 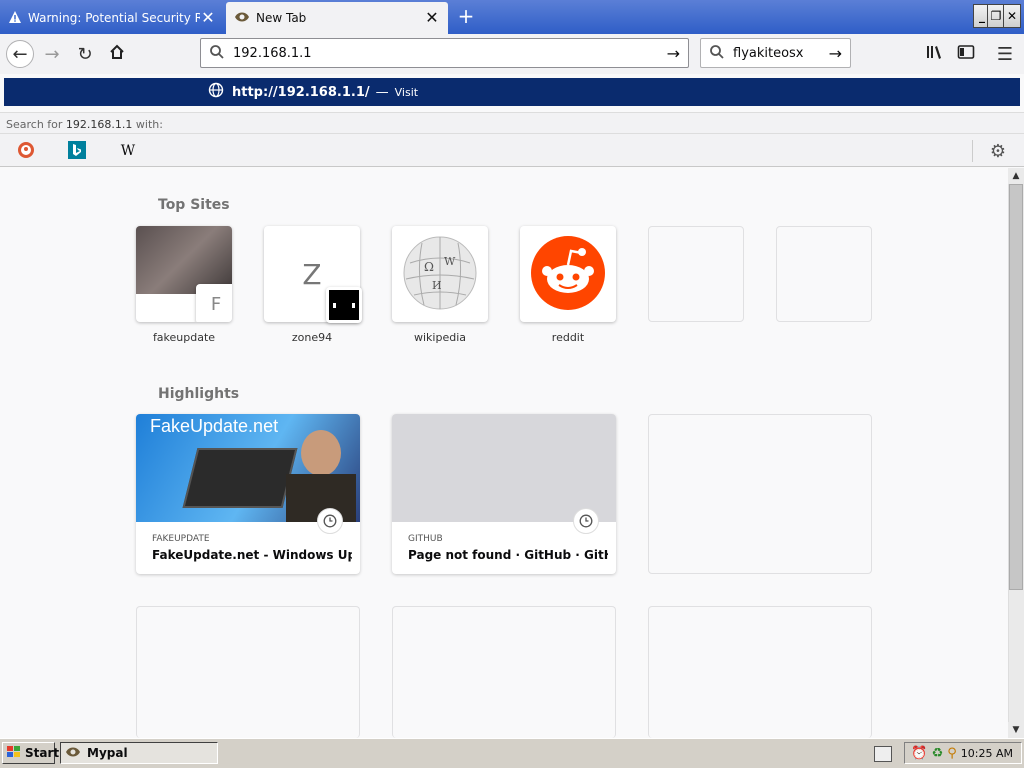 What do you see at coordinates (568, 337) in the screenshot?
I see `top-site-label: reddit` at bounding box center [568, 337].